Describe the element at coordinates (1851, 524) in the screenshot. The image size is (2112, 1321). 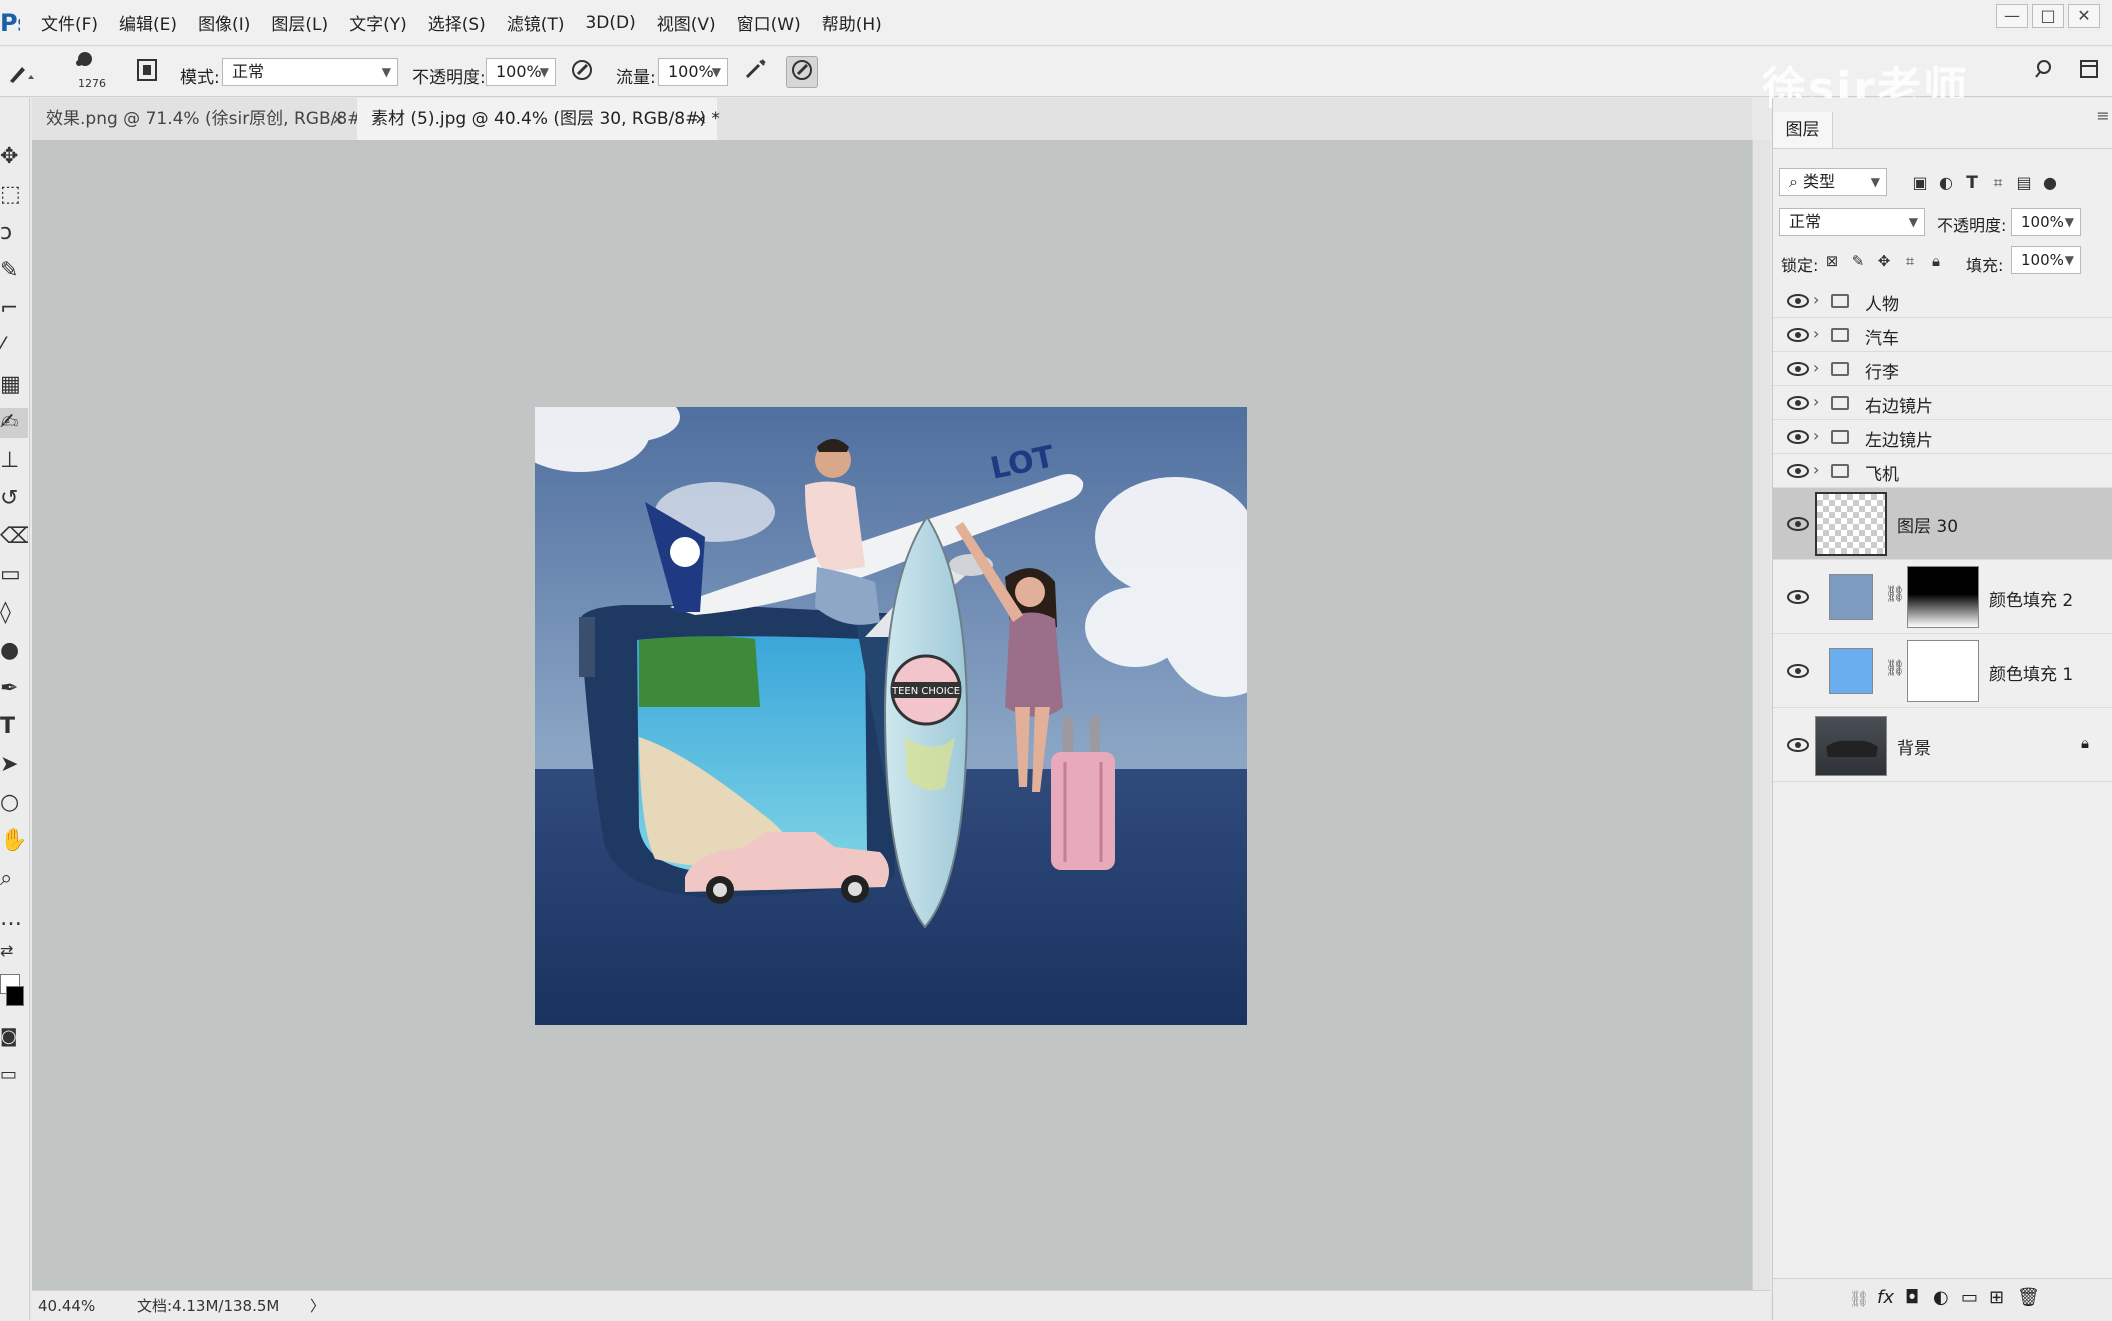
I see `layer-thumbnail` at that location.